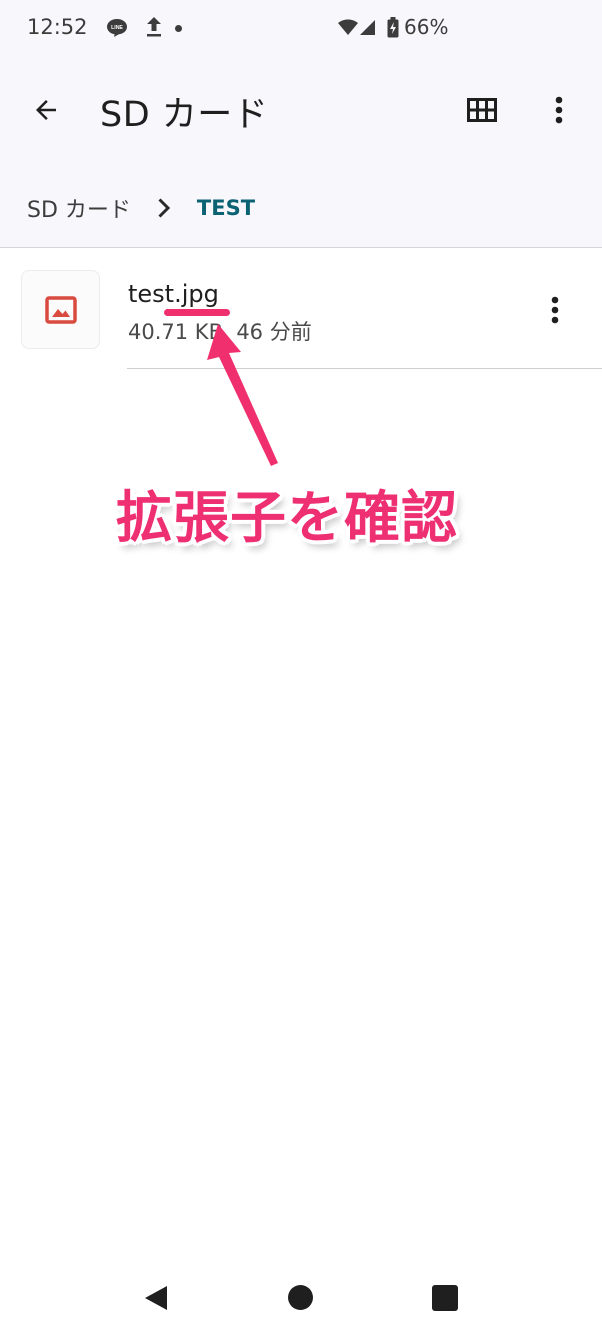 The image size is (602, 1338). I want to click on wifi-icon, so click(348, 27).